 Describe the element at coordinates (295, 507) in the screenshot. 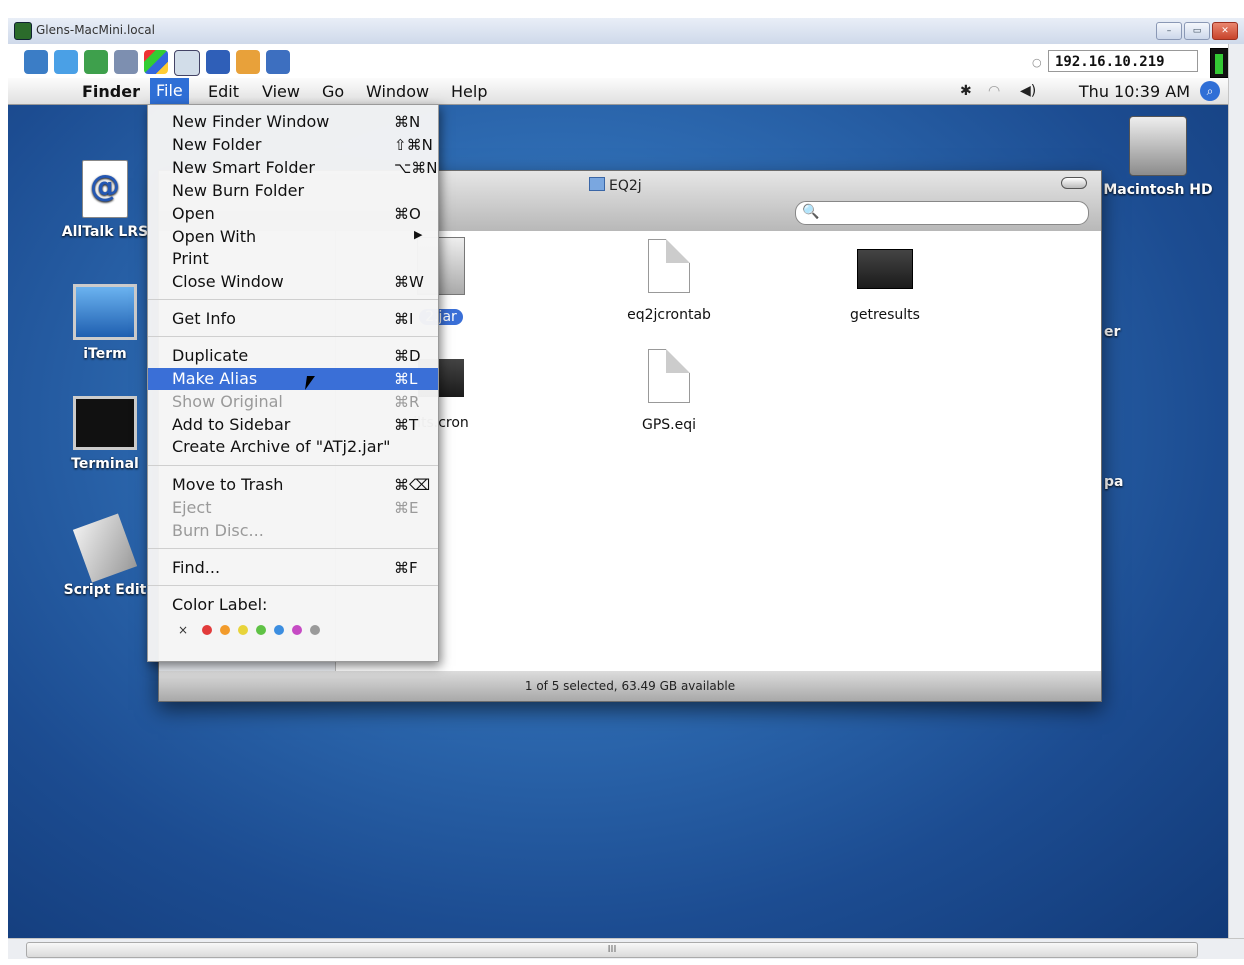

I see `menu-item-eject: Eject ⌘E` at that location.